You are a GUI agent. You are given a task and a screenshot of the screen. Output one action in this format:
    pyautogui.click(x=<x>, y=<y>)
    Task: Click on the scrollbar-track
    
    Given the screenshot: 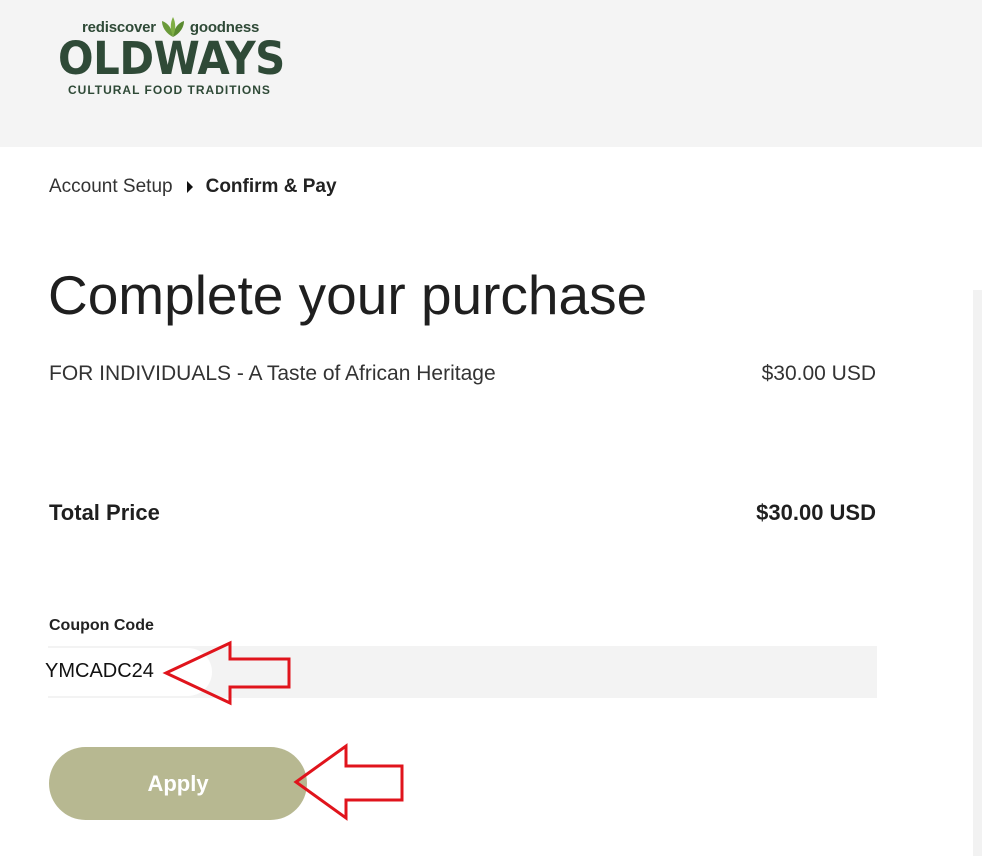 What is the action you would take?
    pyautogui.click(x=977, y=573)
    